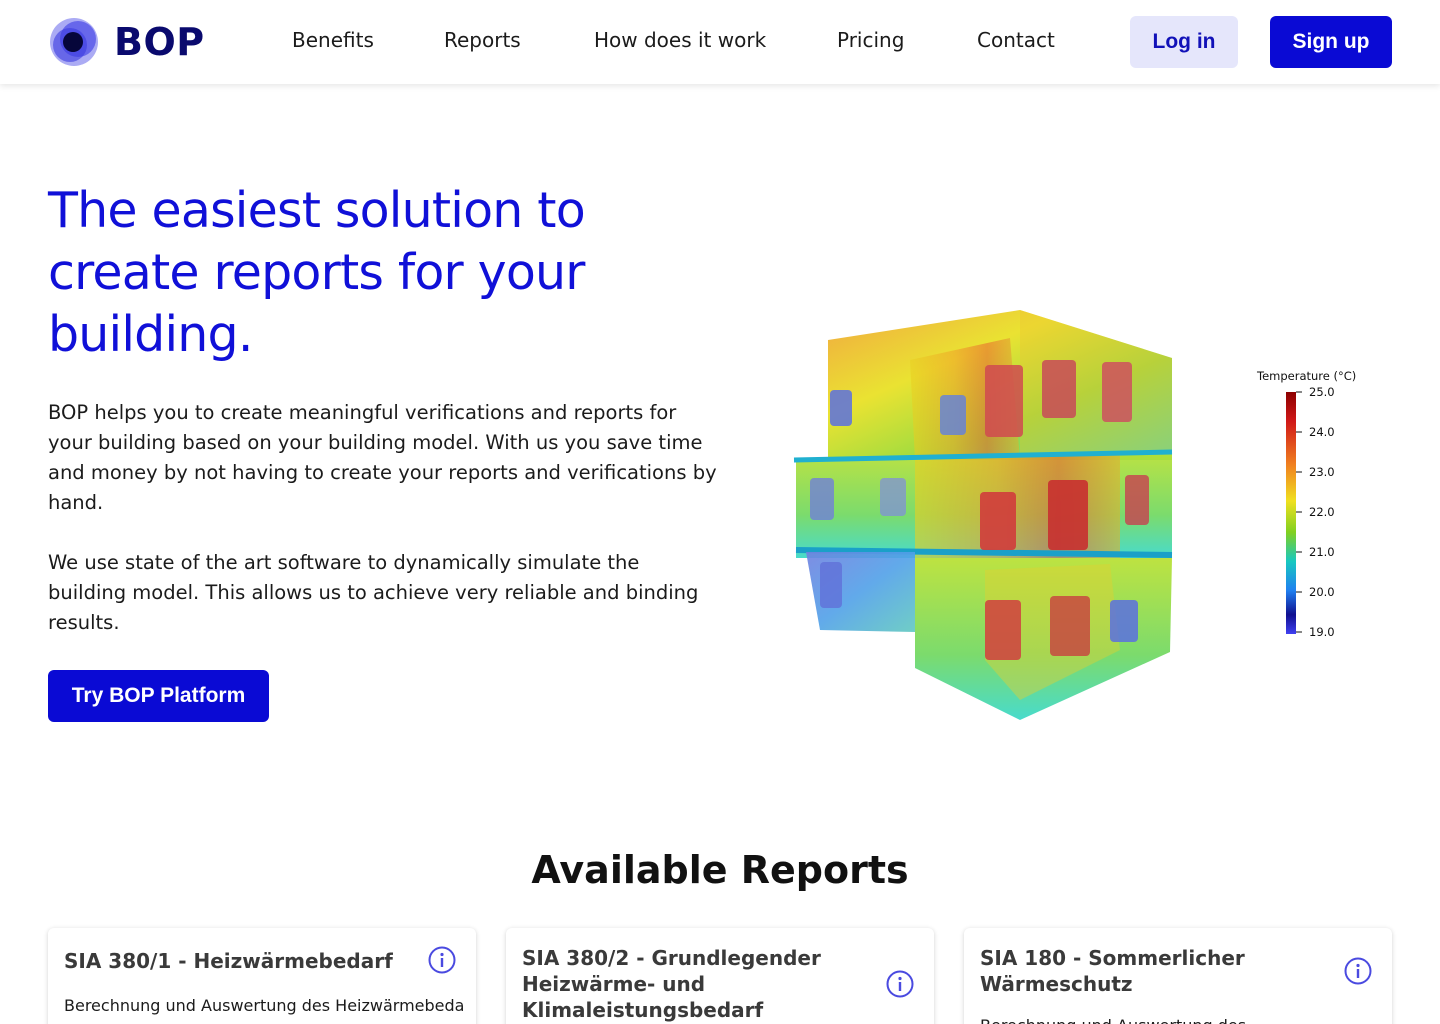 This screenshot has height=1024, width=1440. What do you see at coordinates (870, 40) in the screenshot?
I see `nav-pricing: Pricing` at bounding box center [870, 40].